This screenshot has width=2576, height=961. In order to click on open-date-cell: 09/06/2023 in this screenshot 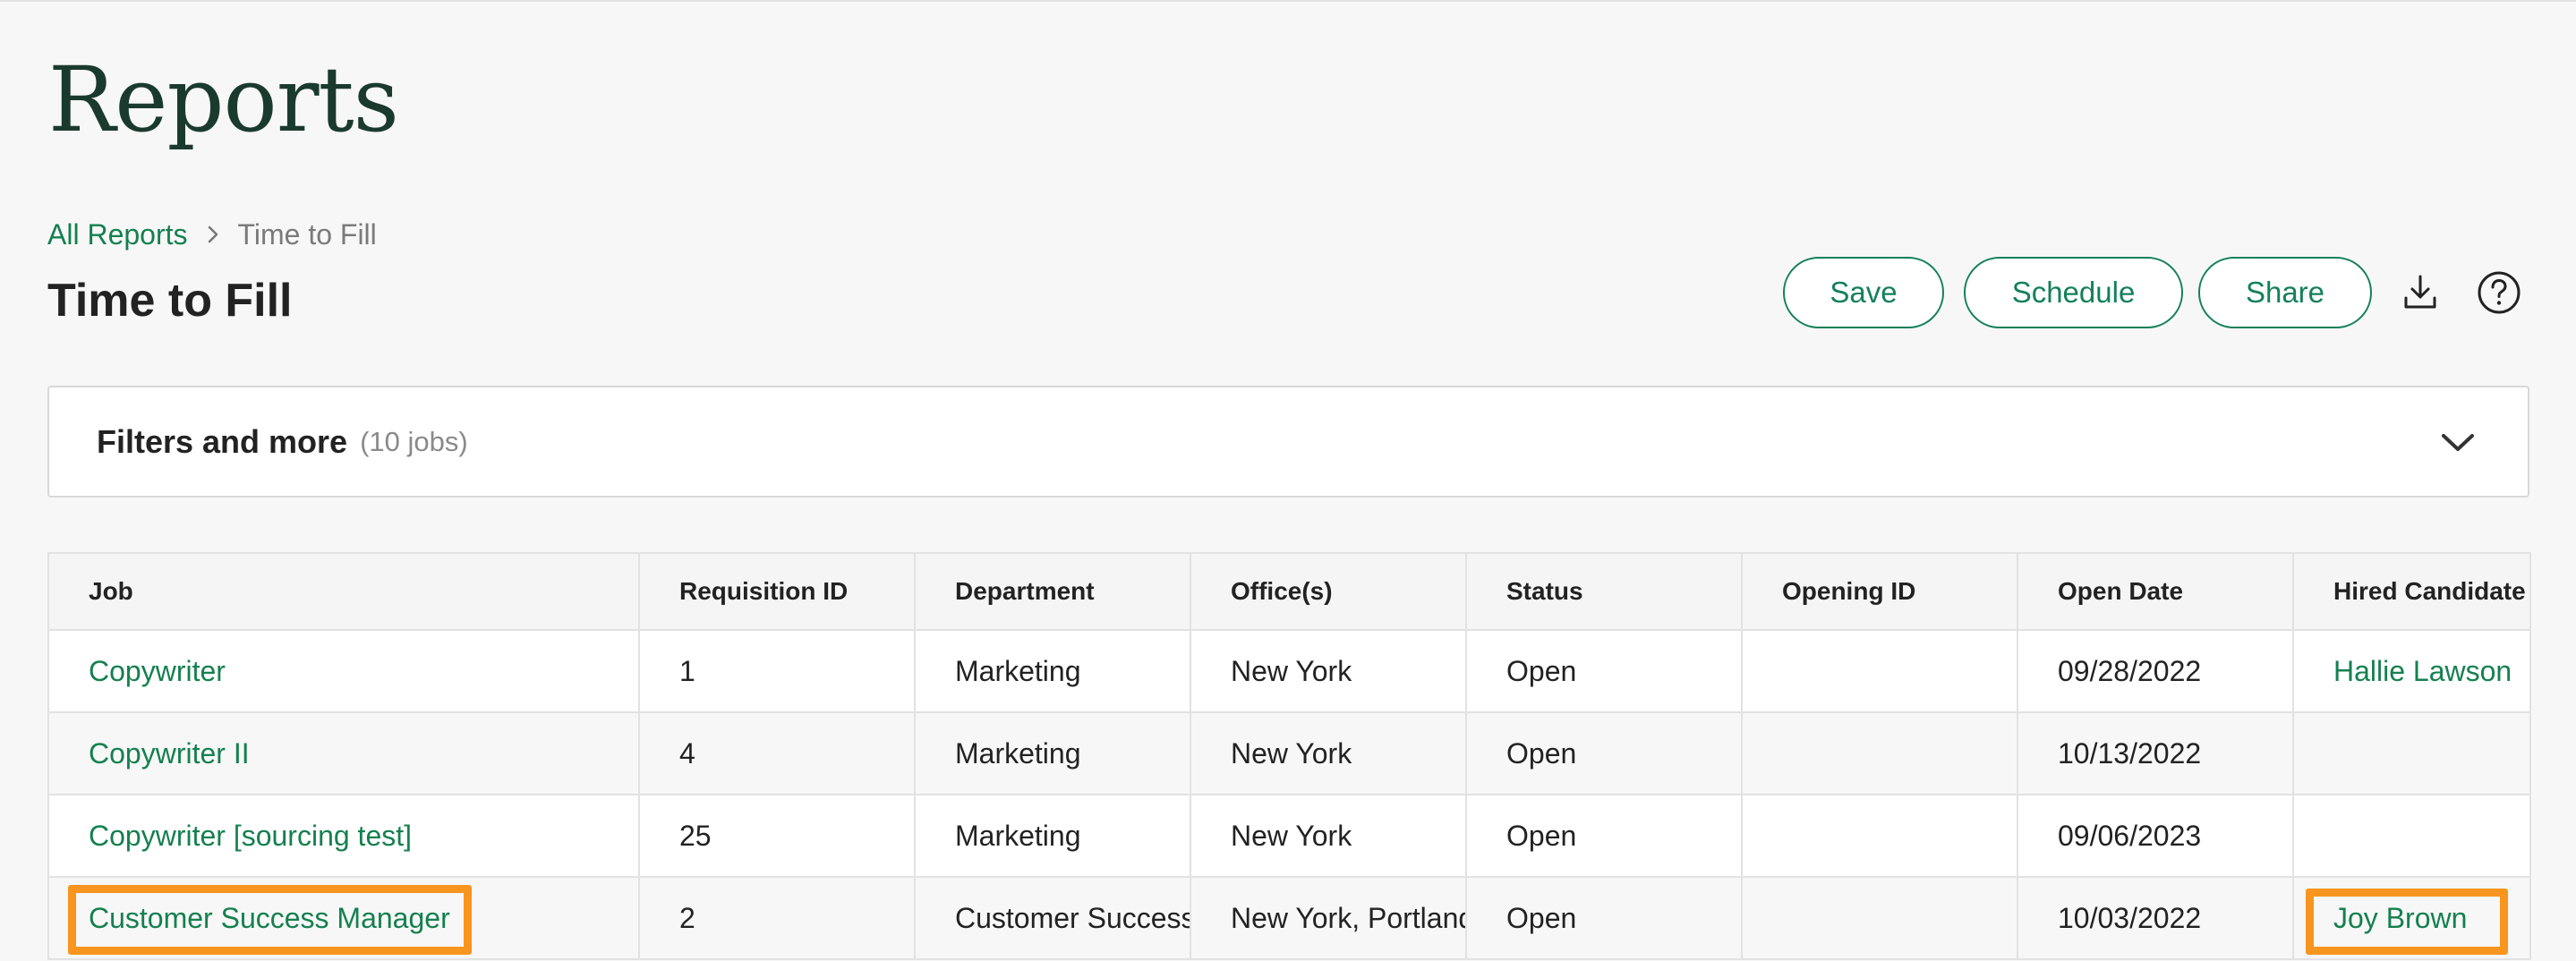, I will do `click(2155, 836)`.